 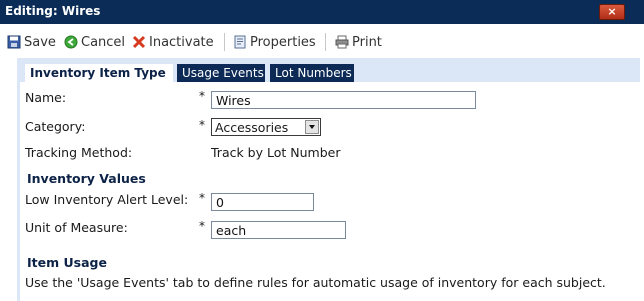 What do you see at coordinates (71, 42) in the screenshot?
I see `green-circle-cancel-icon` at bounding box center [71, 42].